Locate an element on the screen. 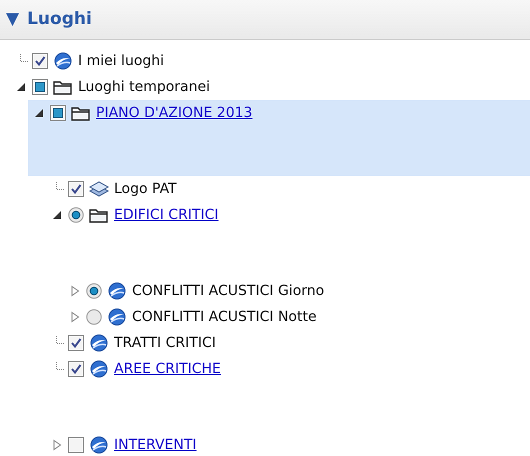  item-label: I miei luoghi is located at coordinates (121, 61).